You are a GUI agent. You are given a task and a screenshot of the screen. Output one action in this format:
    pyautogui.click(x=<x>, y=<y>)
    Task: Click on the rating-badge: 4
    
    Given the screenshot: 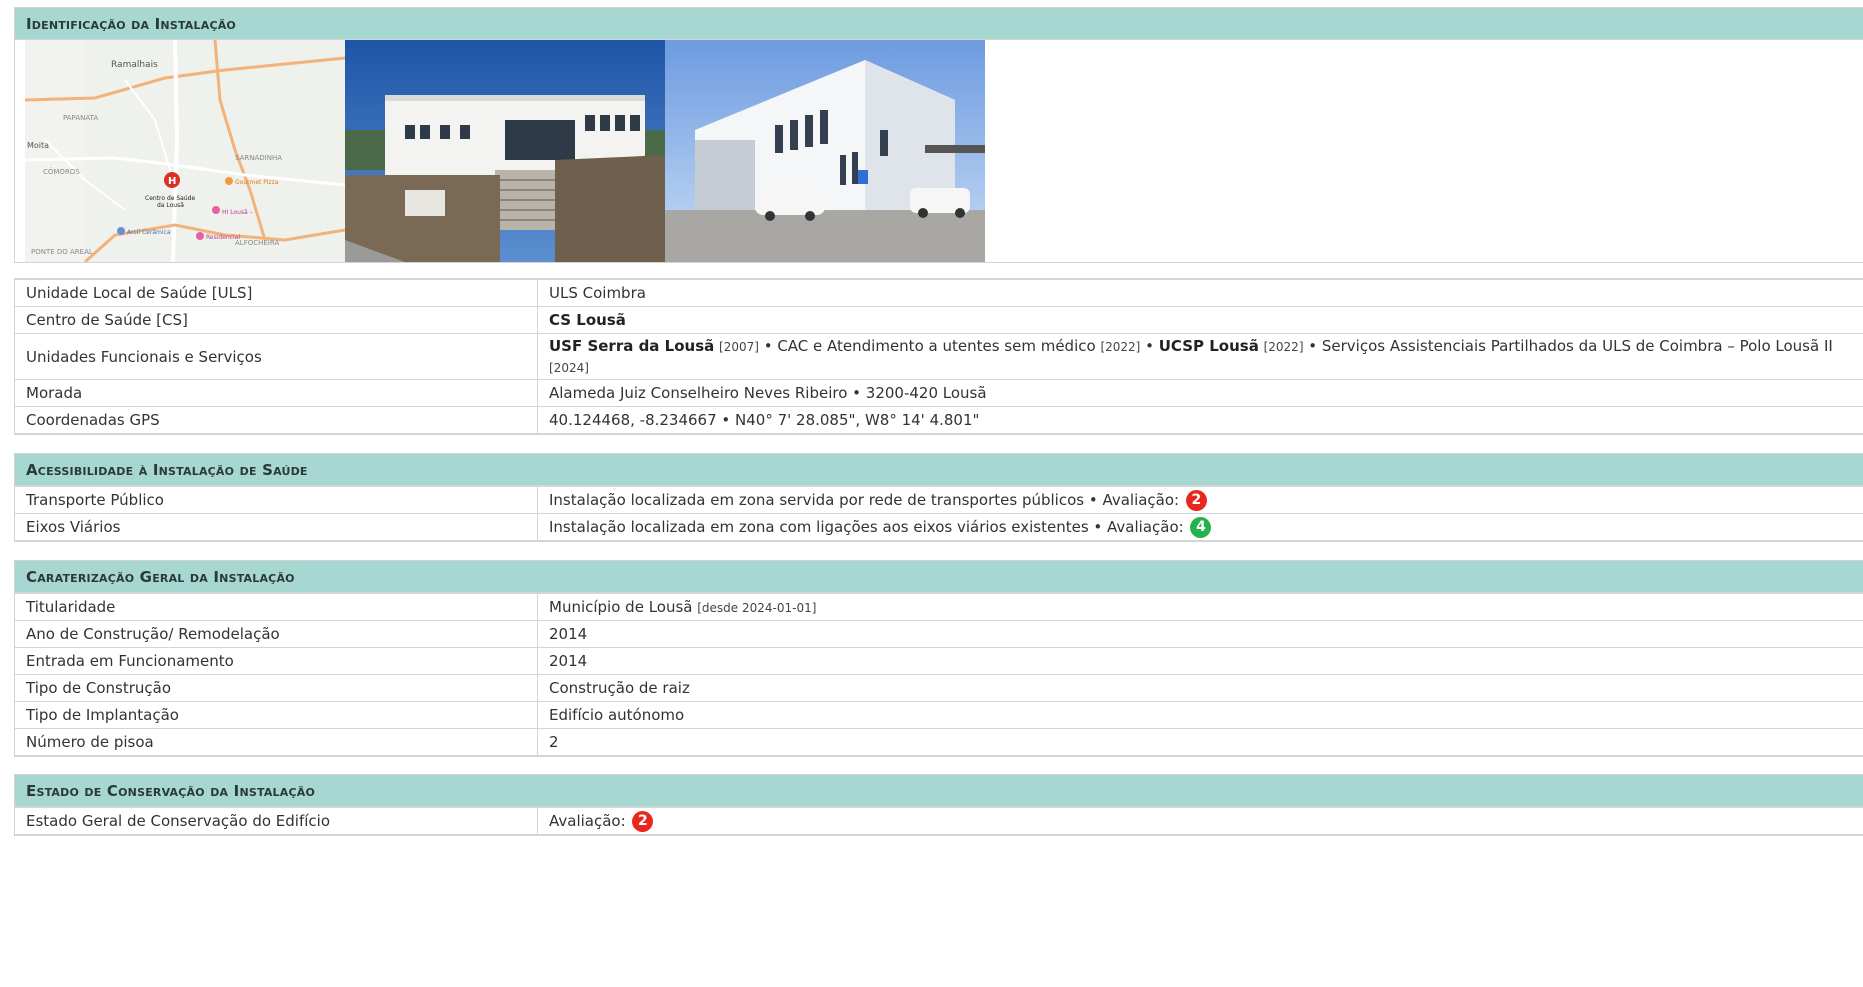 What is the action you would take?
    pyautogui.click(x=1201, y=527)
    